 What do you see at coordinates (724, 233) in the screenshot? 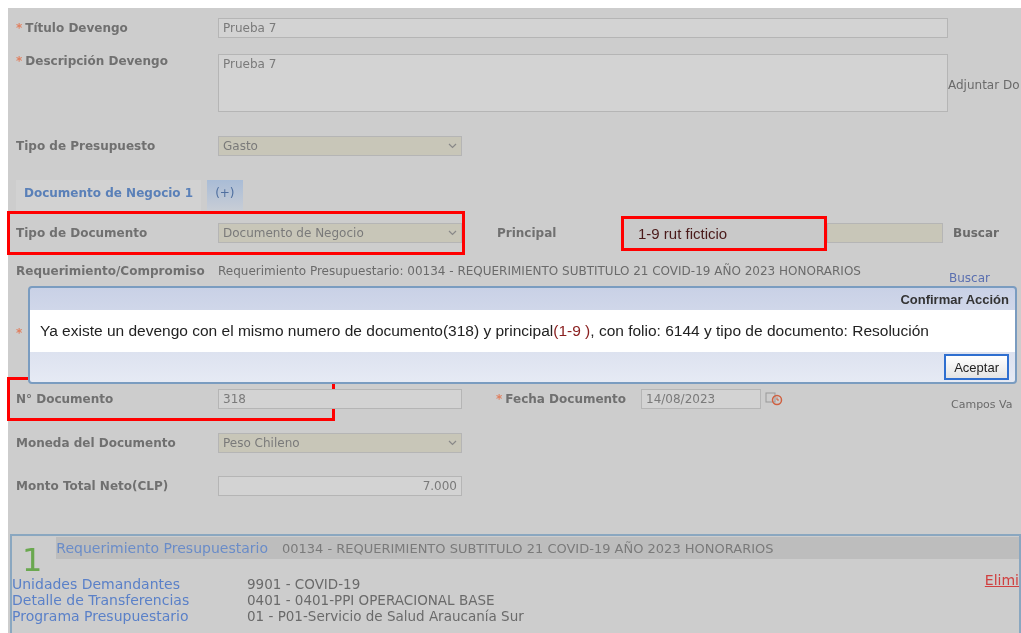
I see `annotation-note: 1-9 rut ficticio` at bounding box center [724, 233].